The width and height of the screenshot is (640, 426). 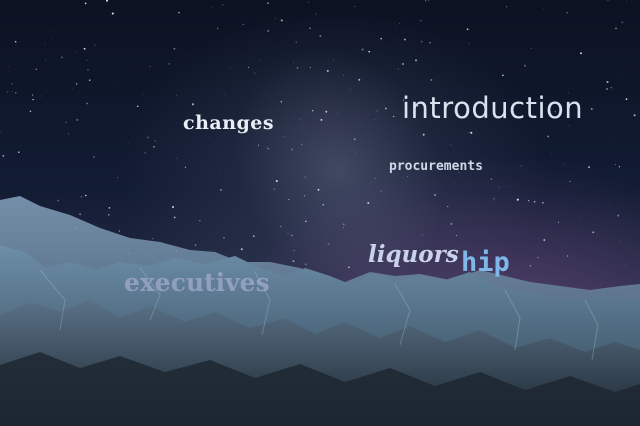 What do you see at coordinates (229, 123) in the screenshot?
I see `word-changes: changes` at bounding box center [229, 123].